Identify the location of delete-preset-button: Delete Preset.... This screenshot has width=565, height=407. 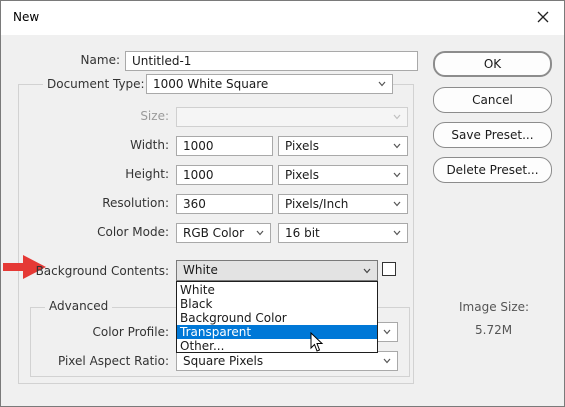
(492, 170).